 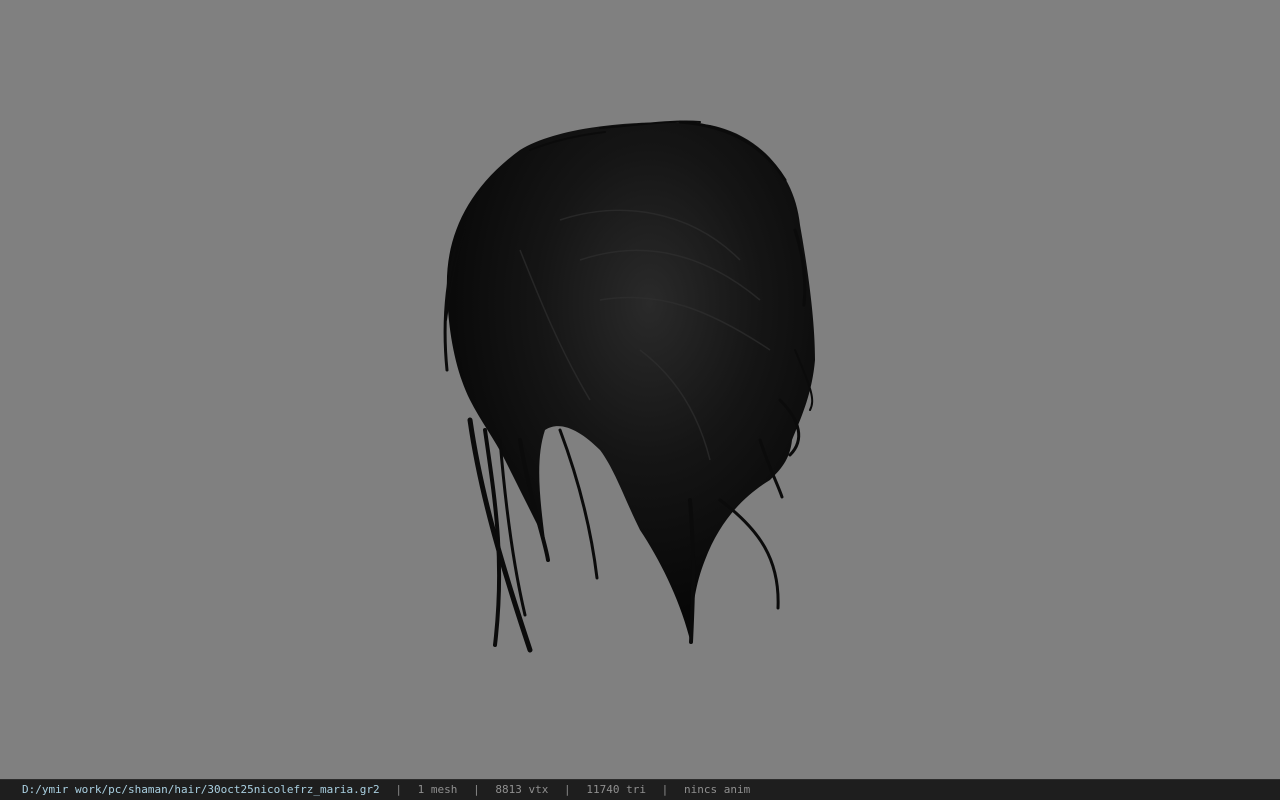 I want to click on animation-status: nincs anim, so click(x=717, y=789).